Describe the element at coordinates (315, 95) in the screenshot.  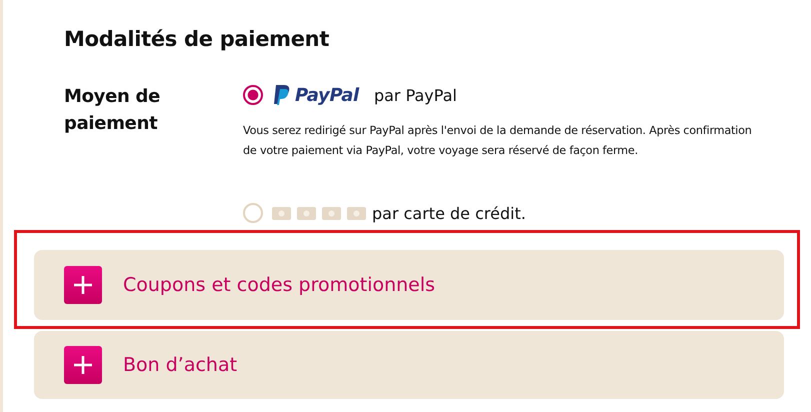
I see `paypal-logo: PayPal` at that location.